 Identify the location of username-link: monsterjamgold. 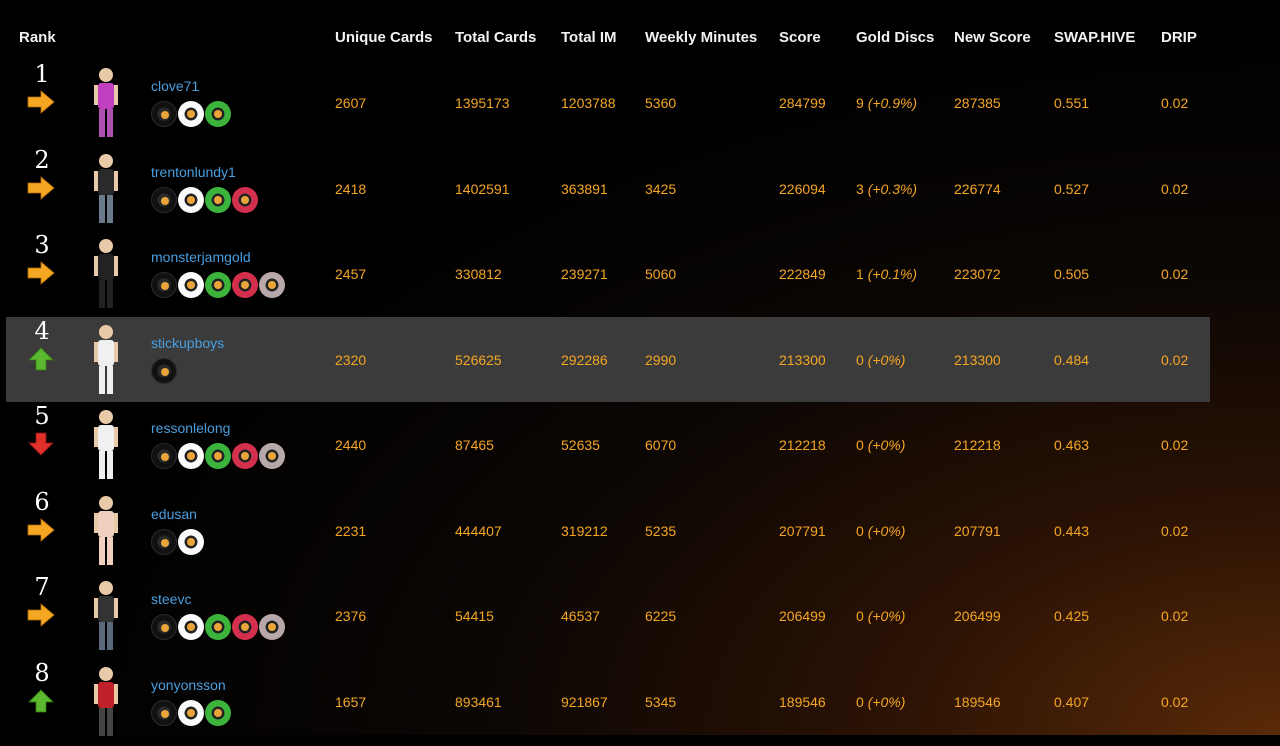
(201, 257).